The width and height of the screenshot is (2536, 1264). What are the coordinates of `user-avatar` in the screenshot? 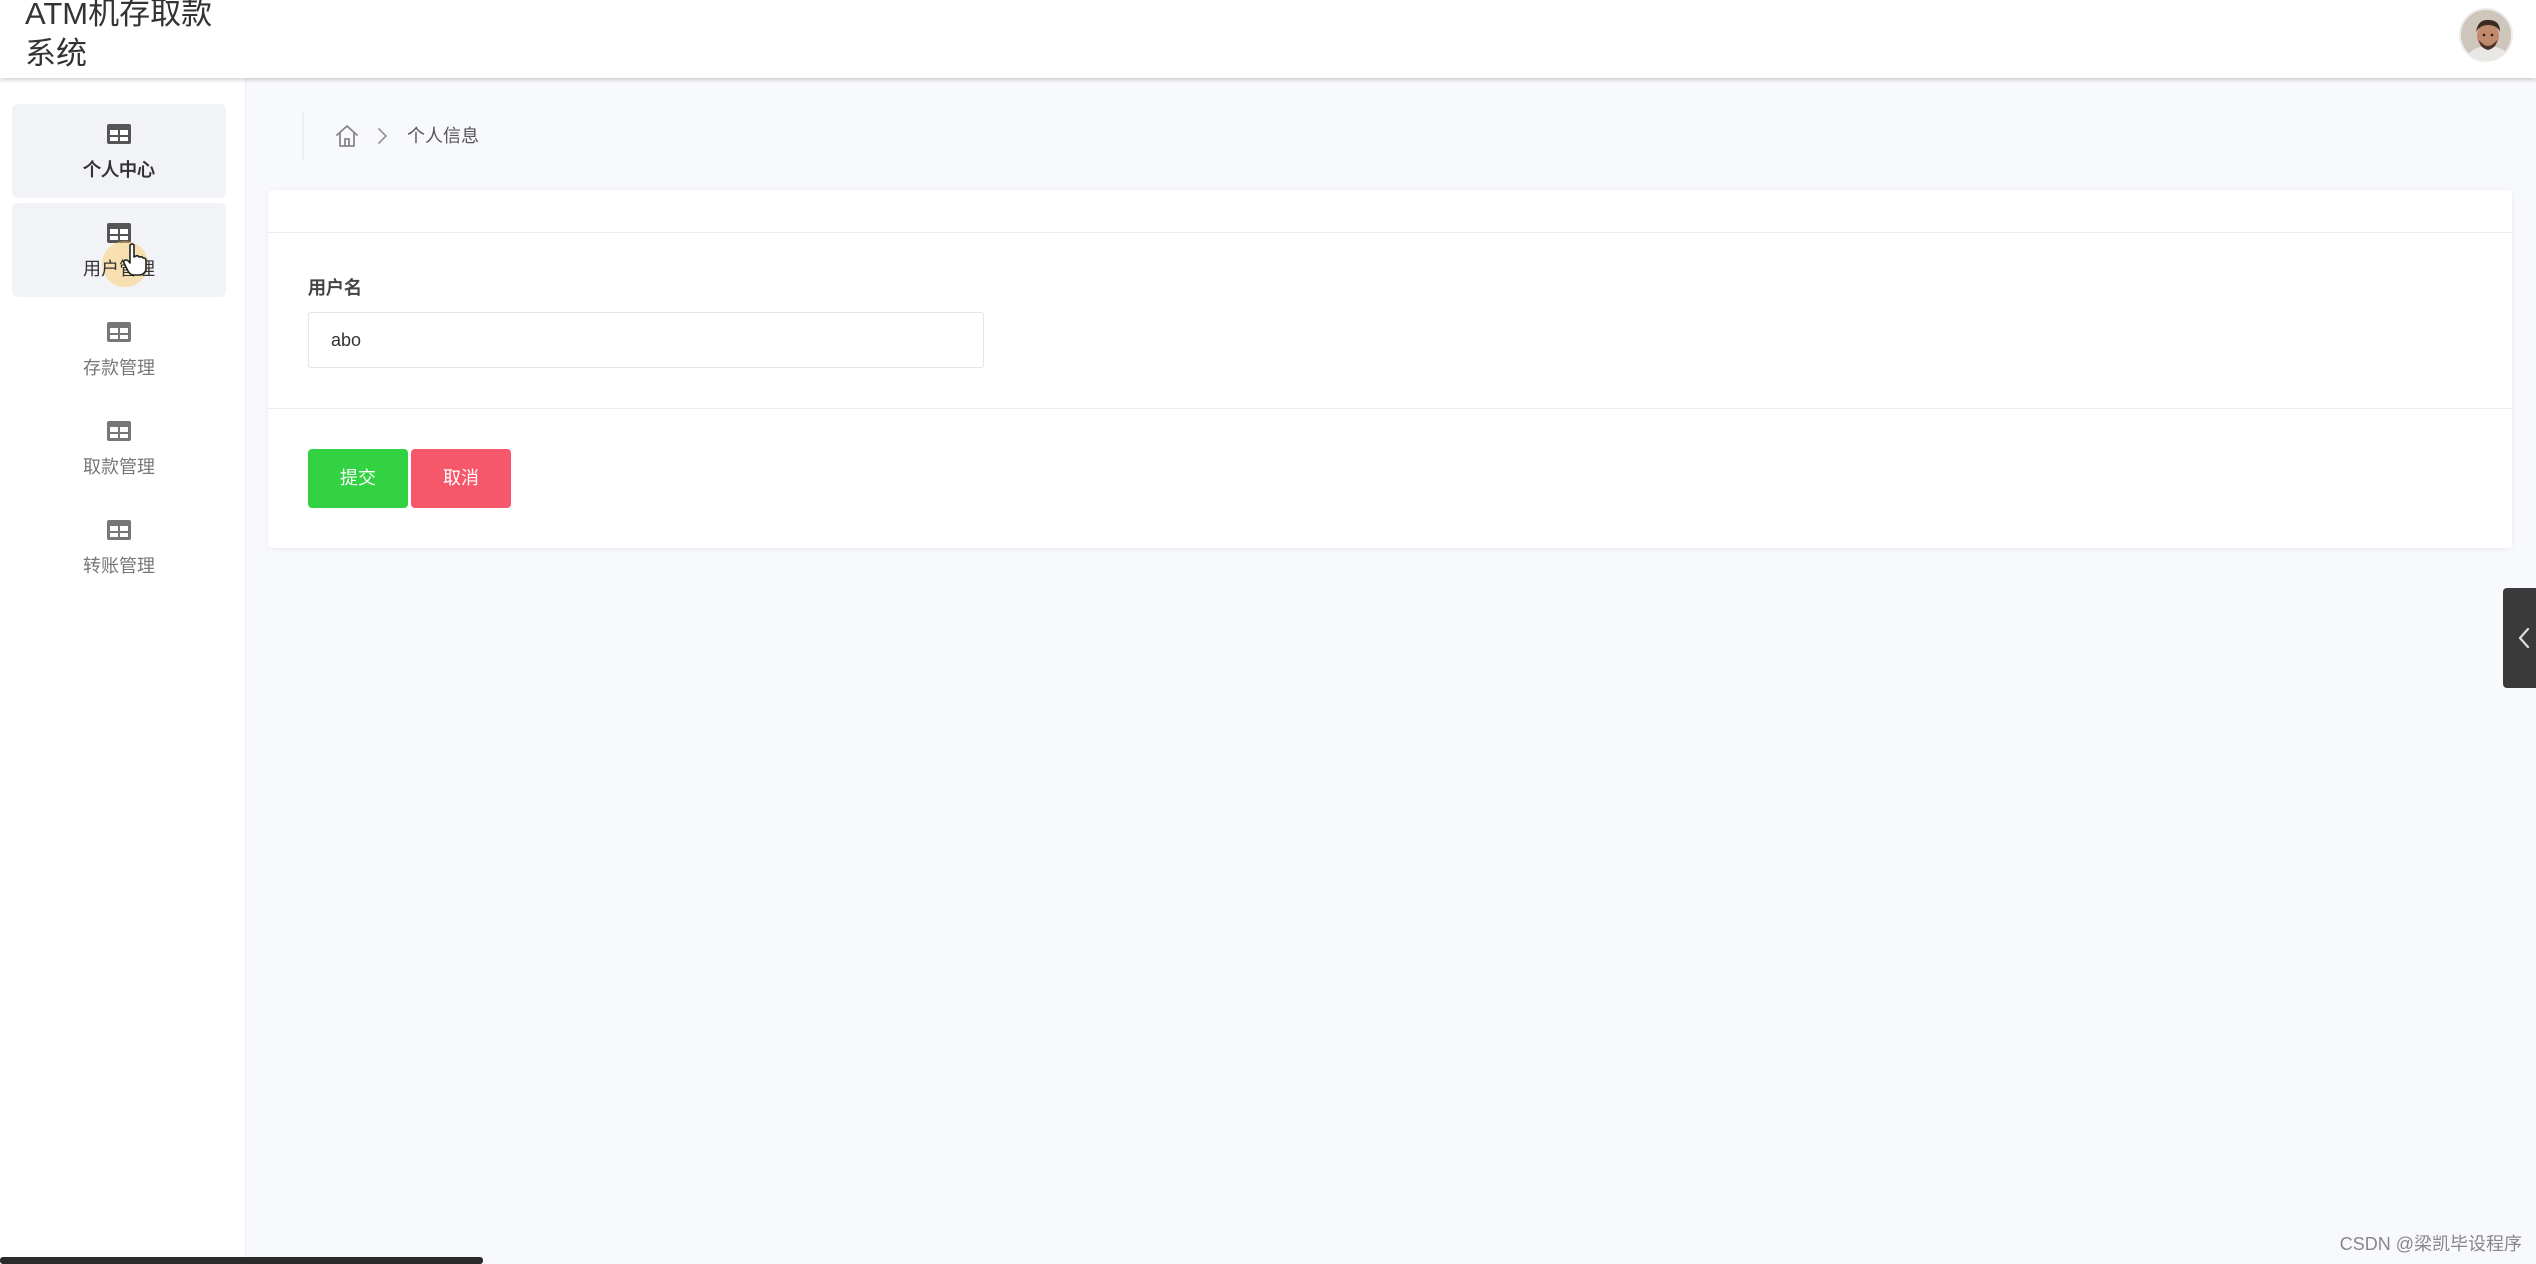 It's located at (2486, 35).